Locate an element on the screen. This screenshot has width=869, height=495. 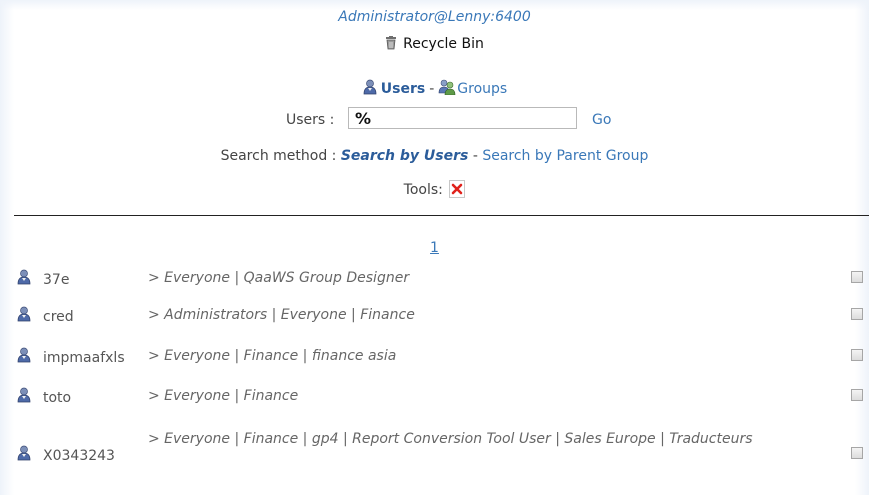
user-groups: > Administrators | Everyone | Finance is located at coordinates (281, 315).